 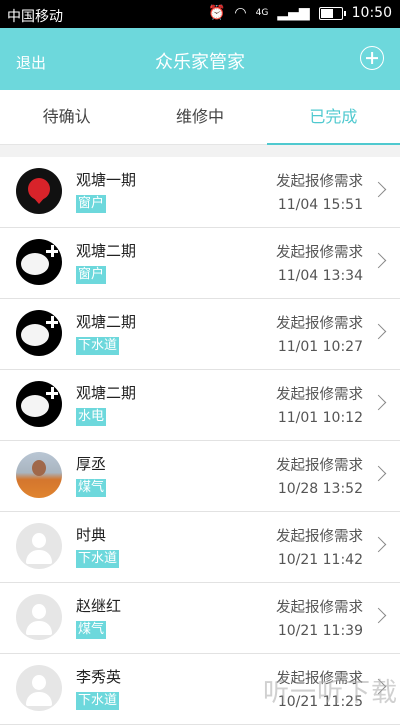 What do you see at coordinates (372, 58) in the screenshot?
I see `plus-circle-icon` at bounding box center [372, 58].